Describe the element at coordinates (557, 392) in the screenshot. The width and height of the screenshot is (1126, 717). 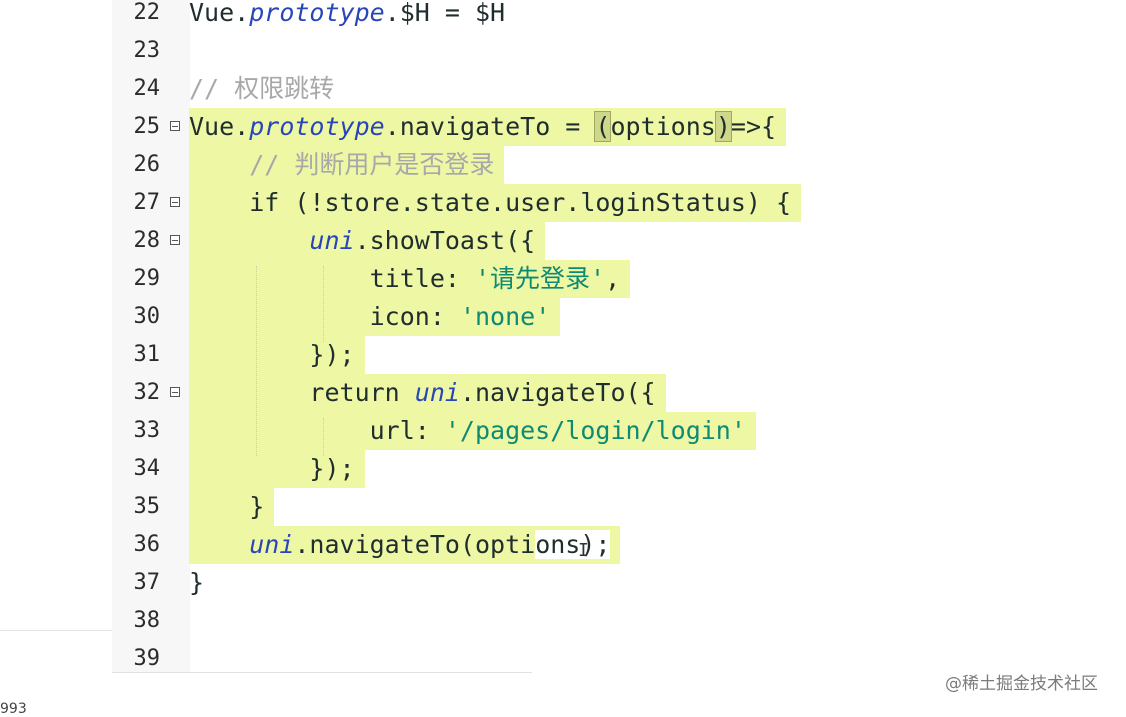
I see `code-token: .navigateTo({` at that location.